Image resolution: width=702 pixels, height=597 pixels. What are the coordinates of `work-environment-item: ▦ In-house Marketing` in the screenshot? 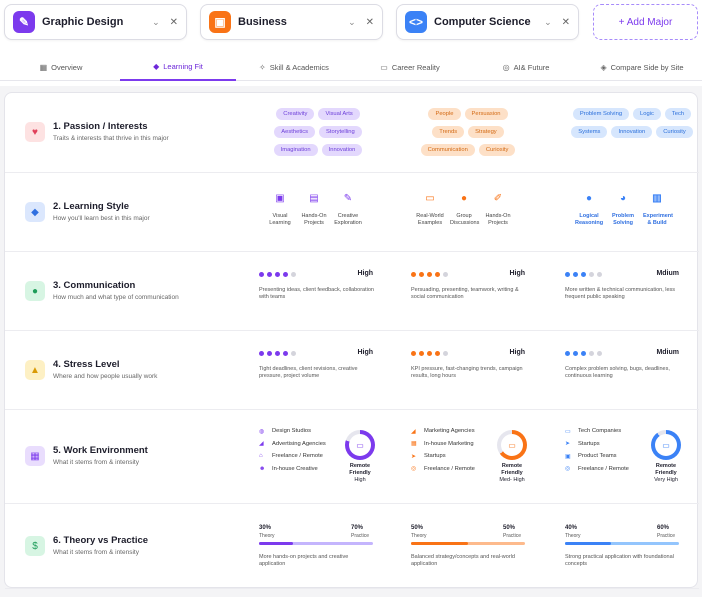 It's located at (443, 444).